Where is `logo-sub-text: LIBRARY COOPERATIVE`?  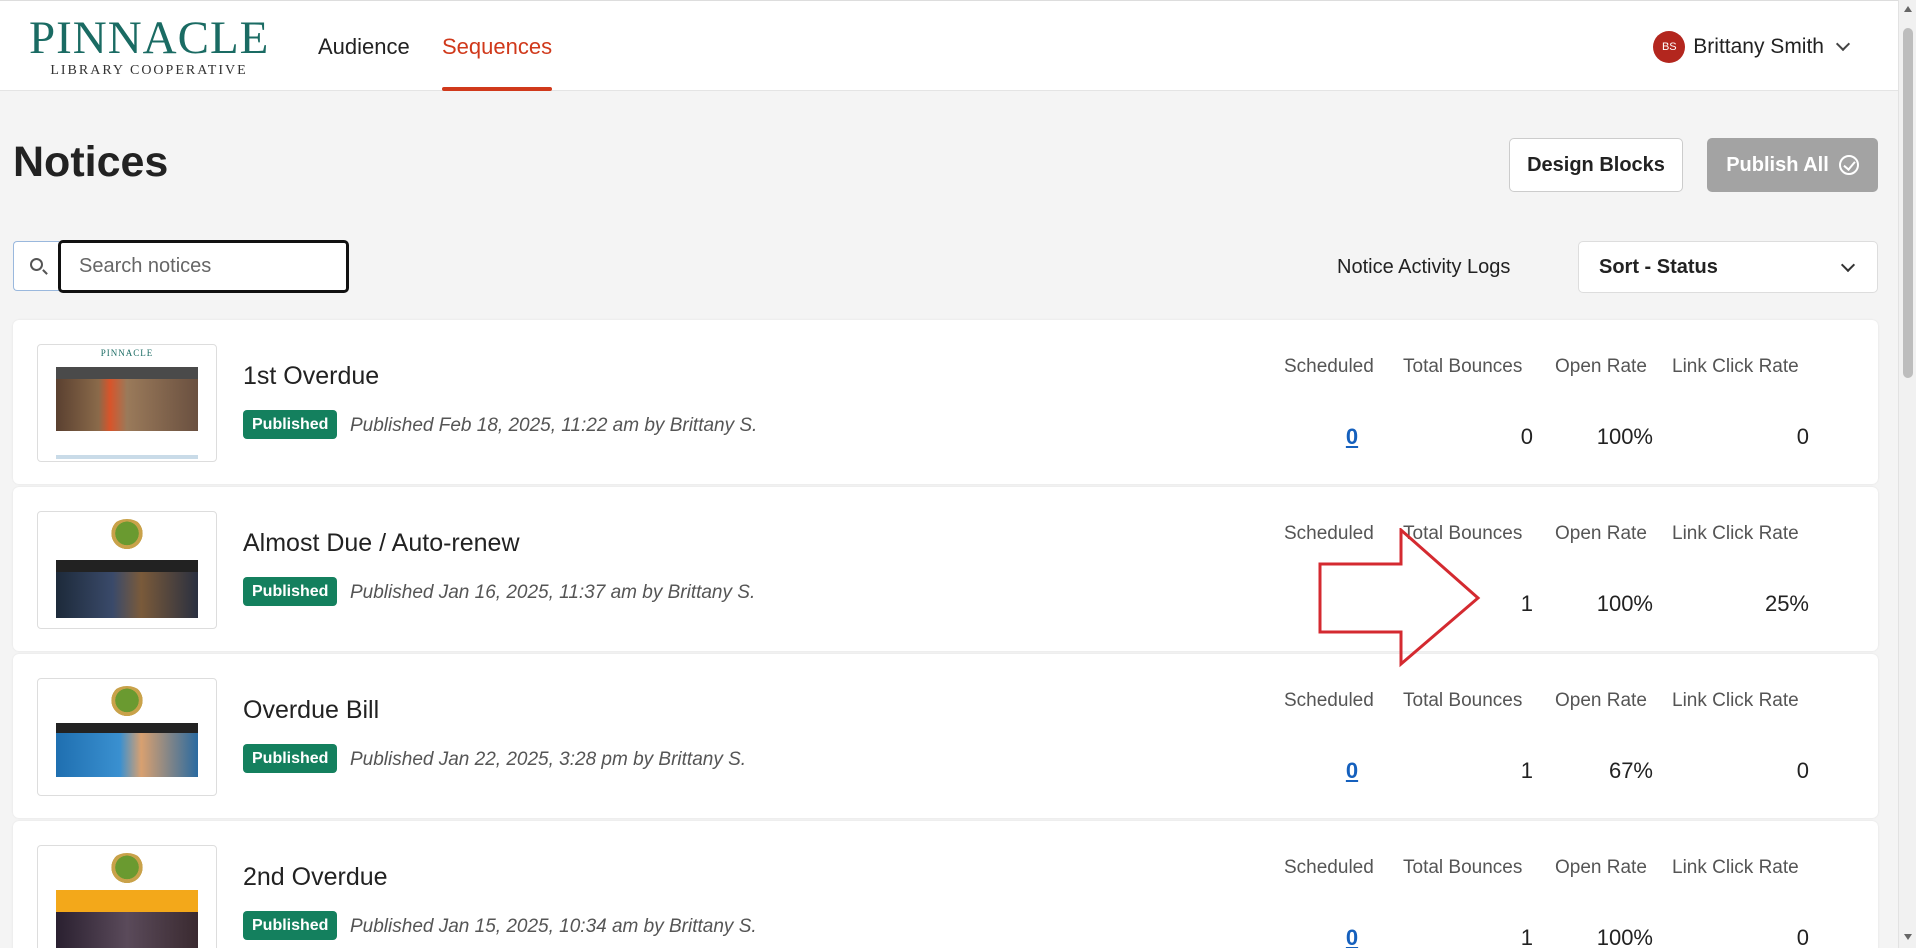 logo-sub-text: LIBRARY COOPERATIVE is located at coordinates (149, 70).